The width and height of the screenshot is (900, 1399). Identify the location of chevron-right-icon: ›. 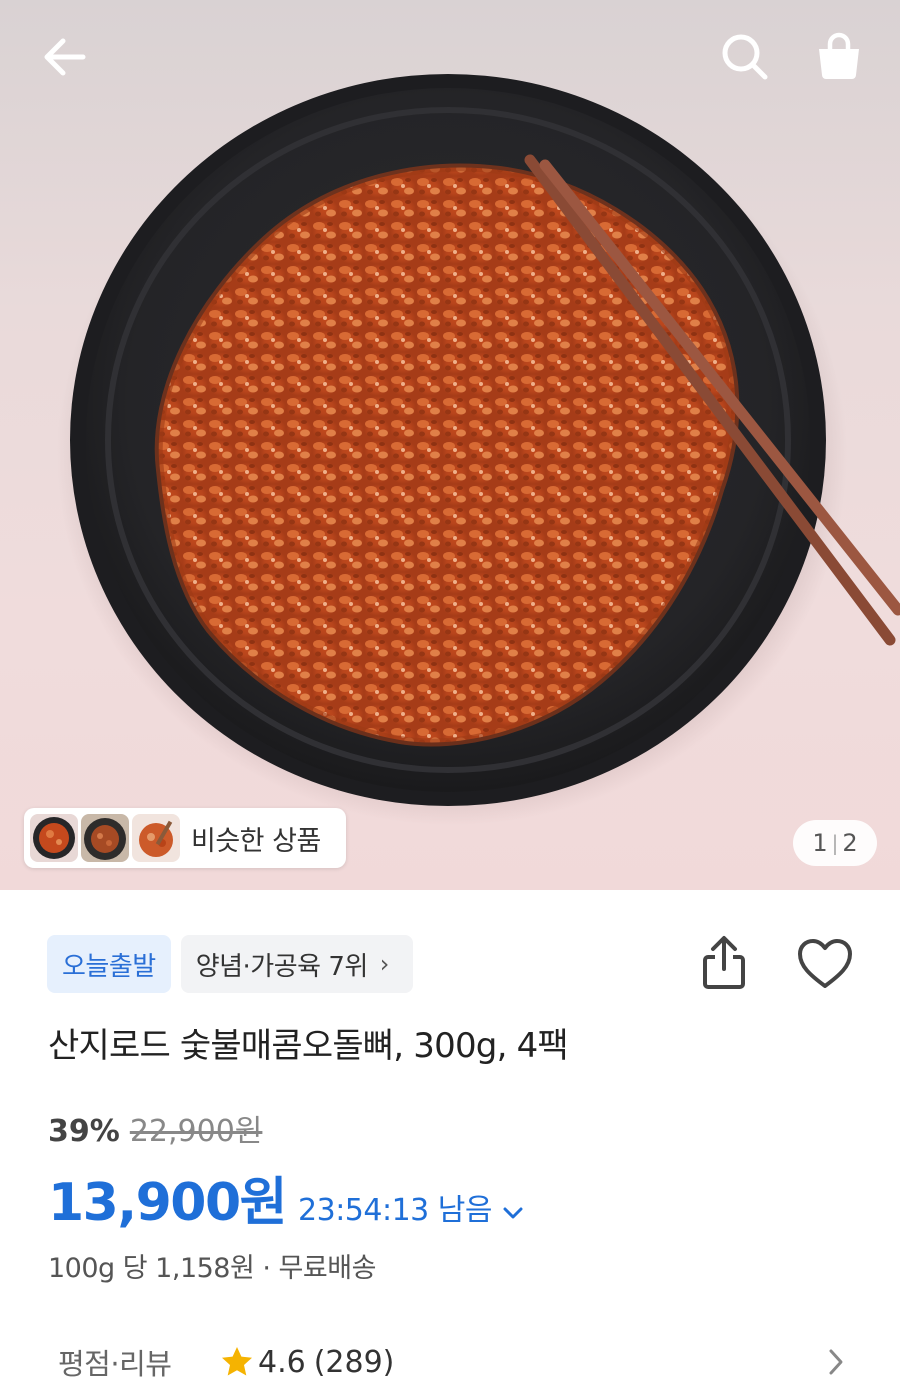
(384, 964).